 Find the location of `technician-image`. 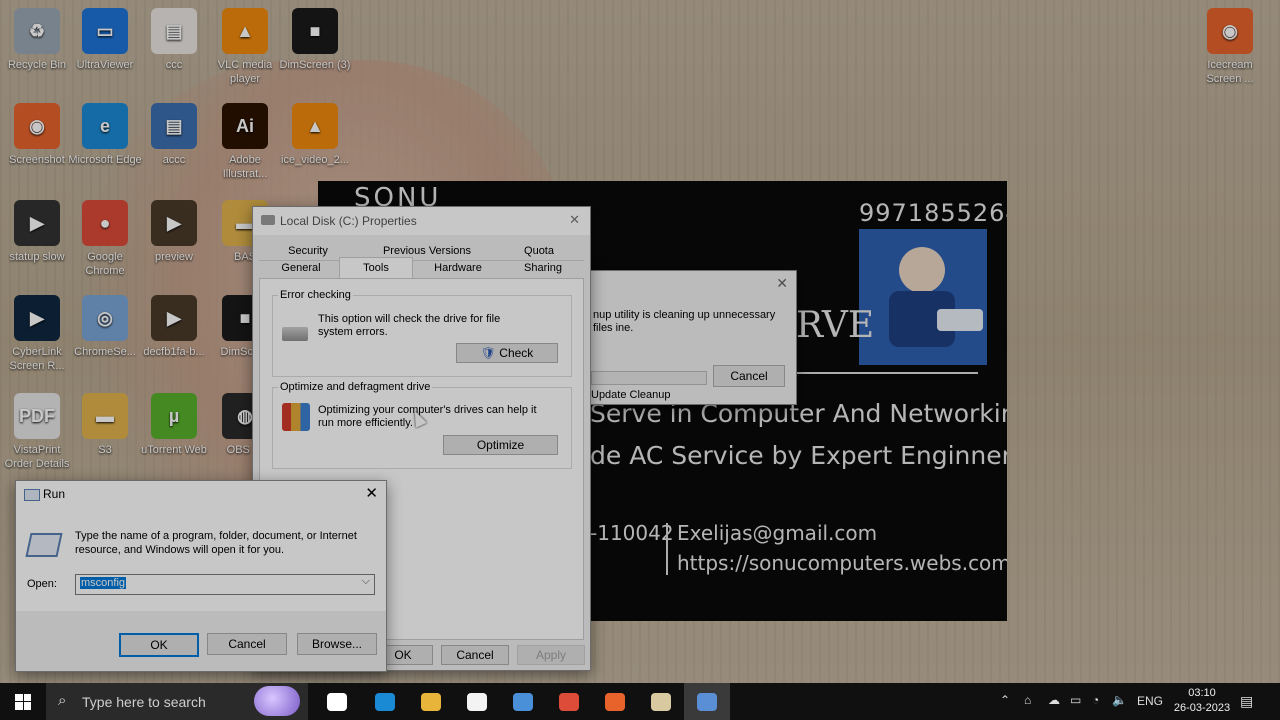

technician-image is located at coordinates (923, 297).